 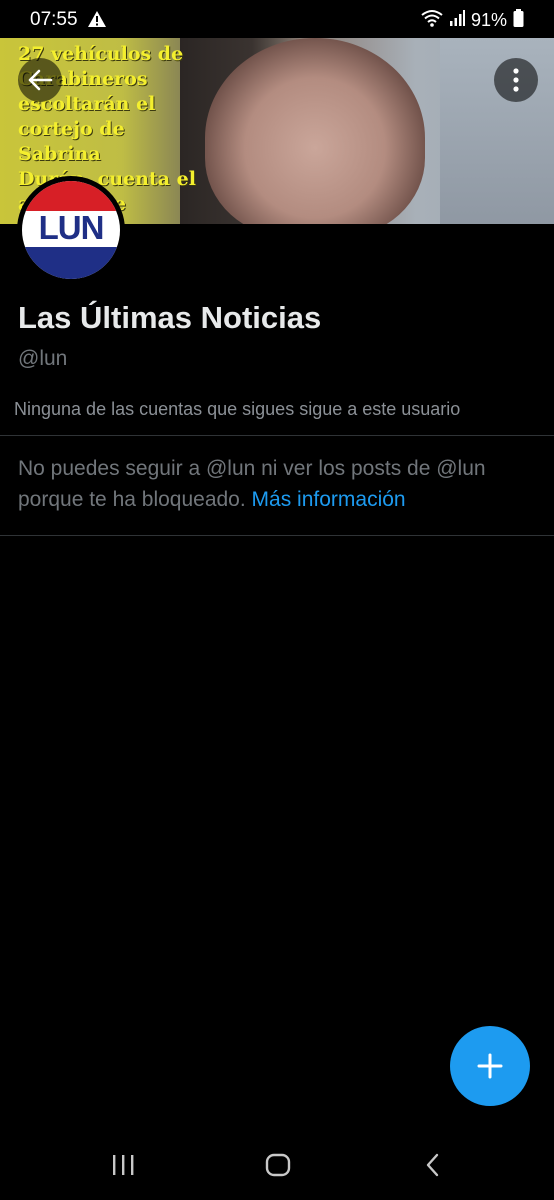 I want to click on status-time: 07:55, so click(x=54, y=19).